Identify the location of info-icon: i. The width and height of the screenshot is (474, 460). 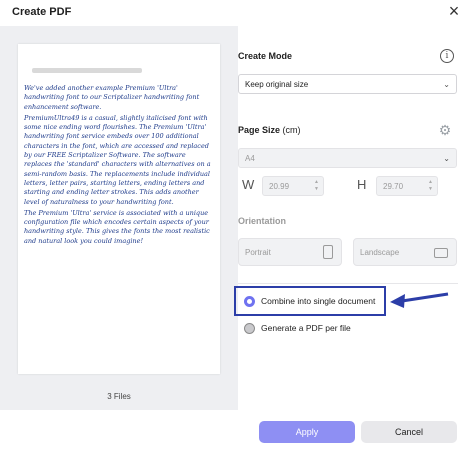
(447, 56).